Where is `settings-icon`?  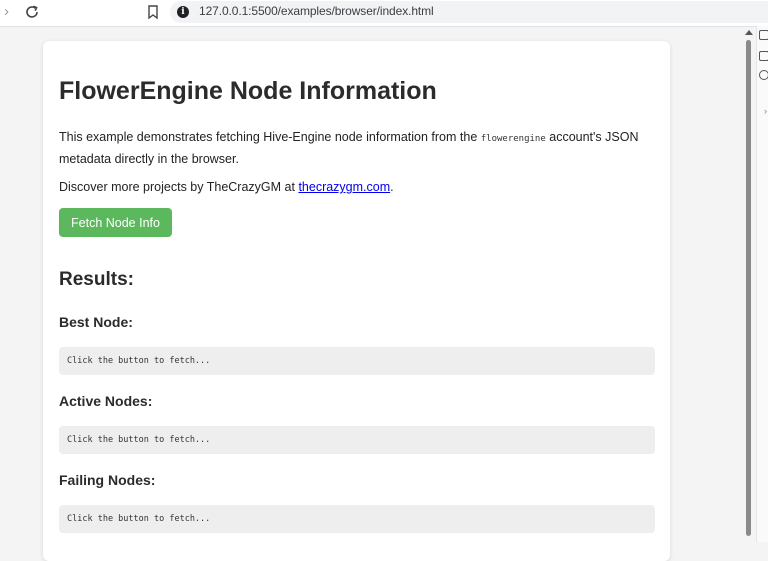
settings-icon is located at coordinates (763, 75).